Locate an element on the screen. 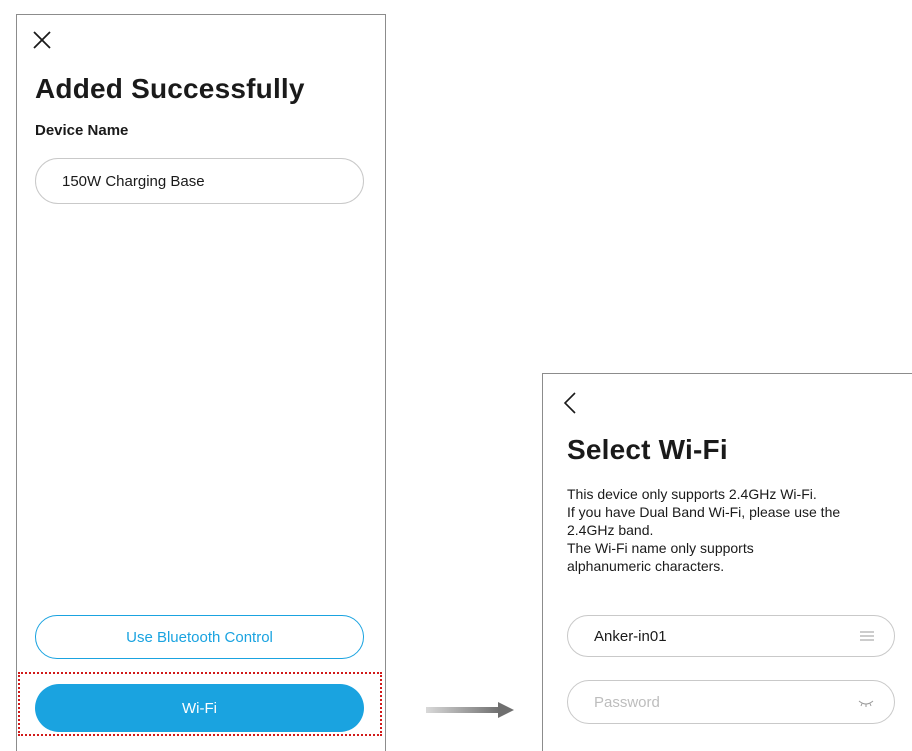 This screenshot has height=751, width=912. device-name-input: 150W Charging Base is located at coordinates (199, 181).